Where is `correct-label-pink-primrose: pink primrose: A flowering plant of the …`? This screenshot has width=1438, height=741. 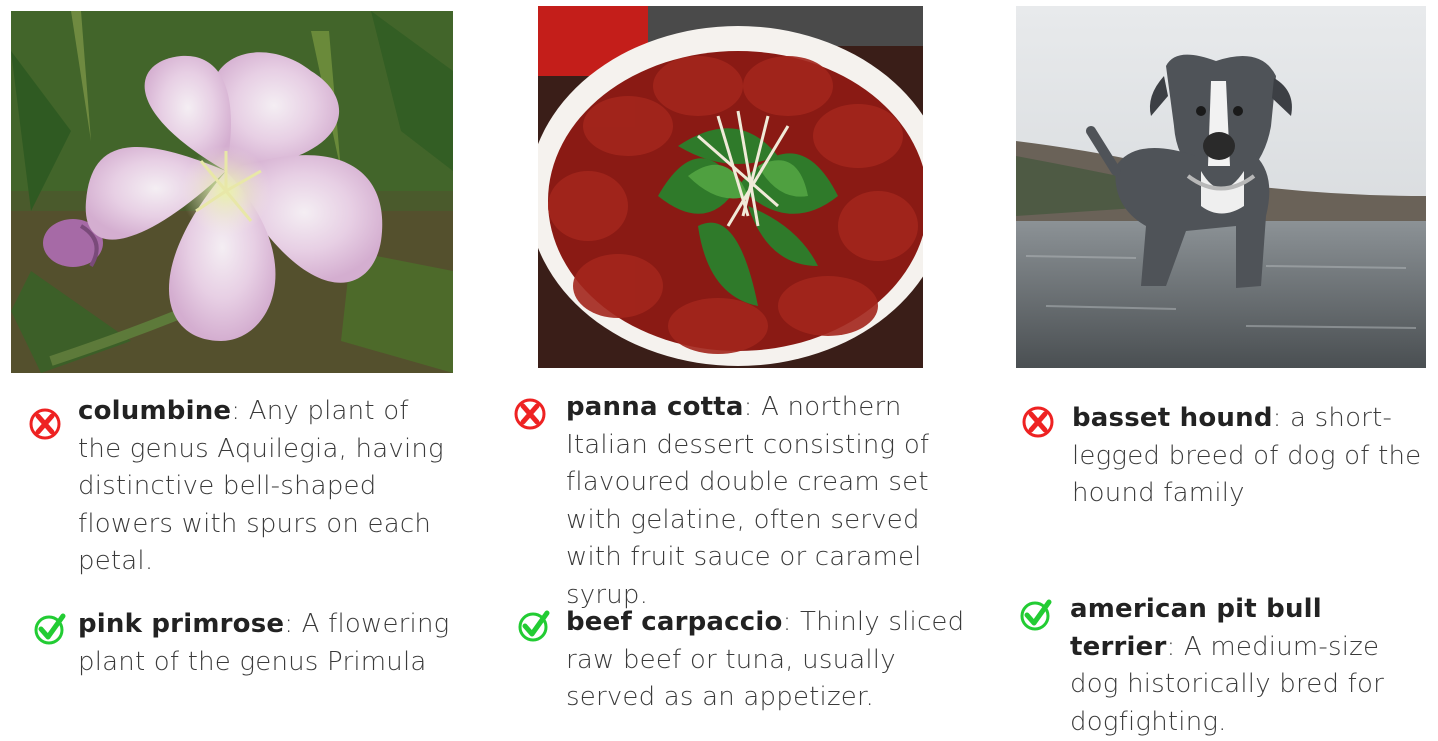
correct-label-pink-primrose: pink primrose: A flowering plant of the … is located at coordinates (264, 643).